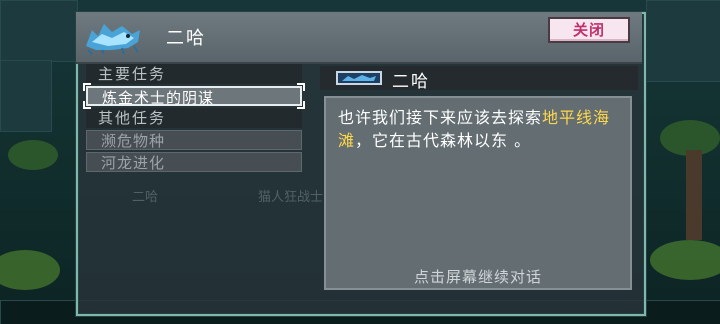 This screenshot has width=720, height=324. What do you see at coordinates (133, 141) in the screenshot?
I see `quest-item-label: 濒危物种` at bounding box center [133, 141].